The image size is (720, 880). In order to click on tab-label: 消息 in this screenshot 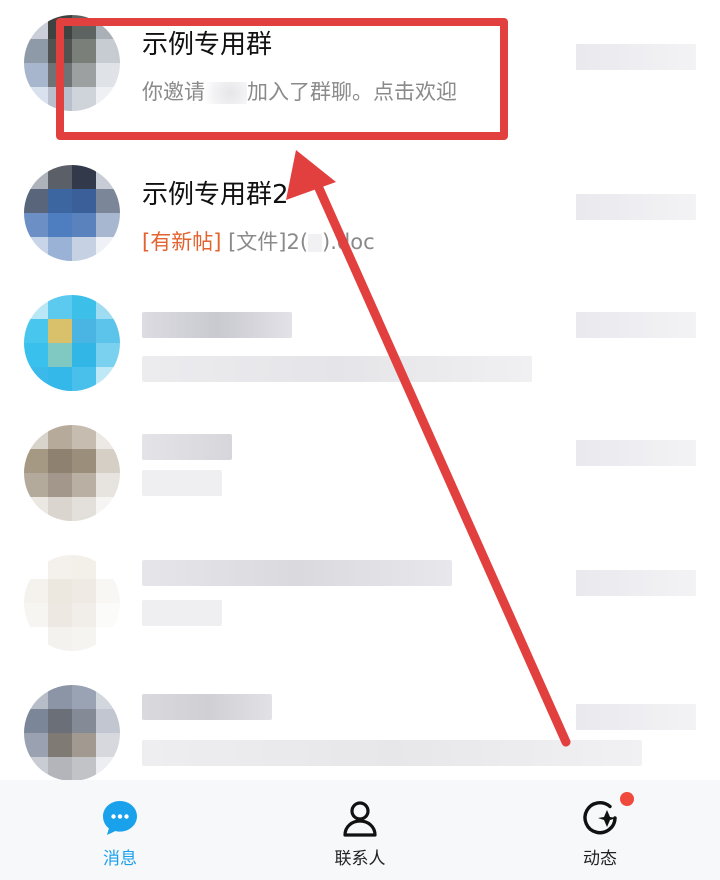, I will do `click(120, 859)`.